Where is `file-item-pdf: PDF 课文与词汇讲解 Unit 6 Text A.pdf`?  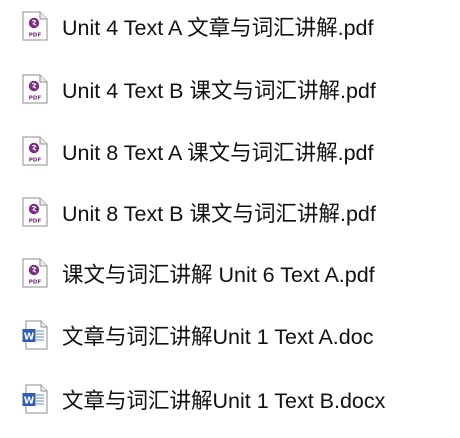 file-item-pdf: PDF 课文与词汇讲解 Unit 6 Text A.pdf is located at coordinates (237, 273).